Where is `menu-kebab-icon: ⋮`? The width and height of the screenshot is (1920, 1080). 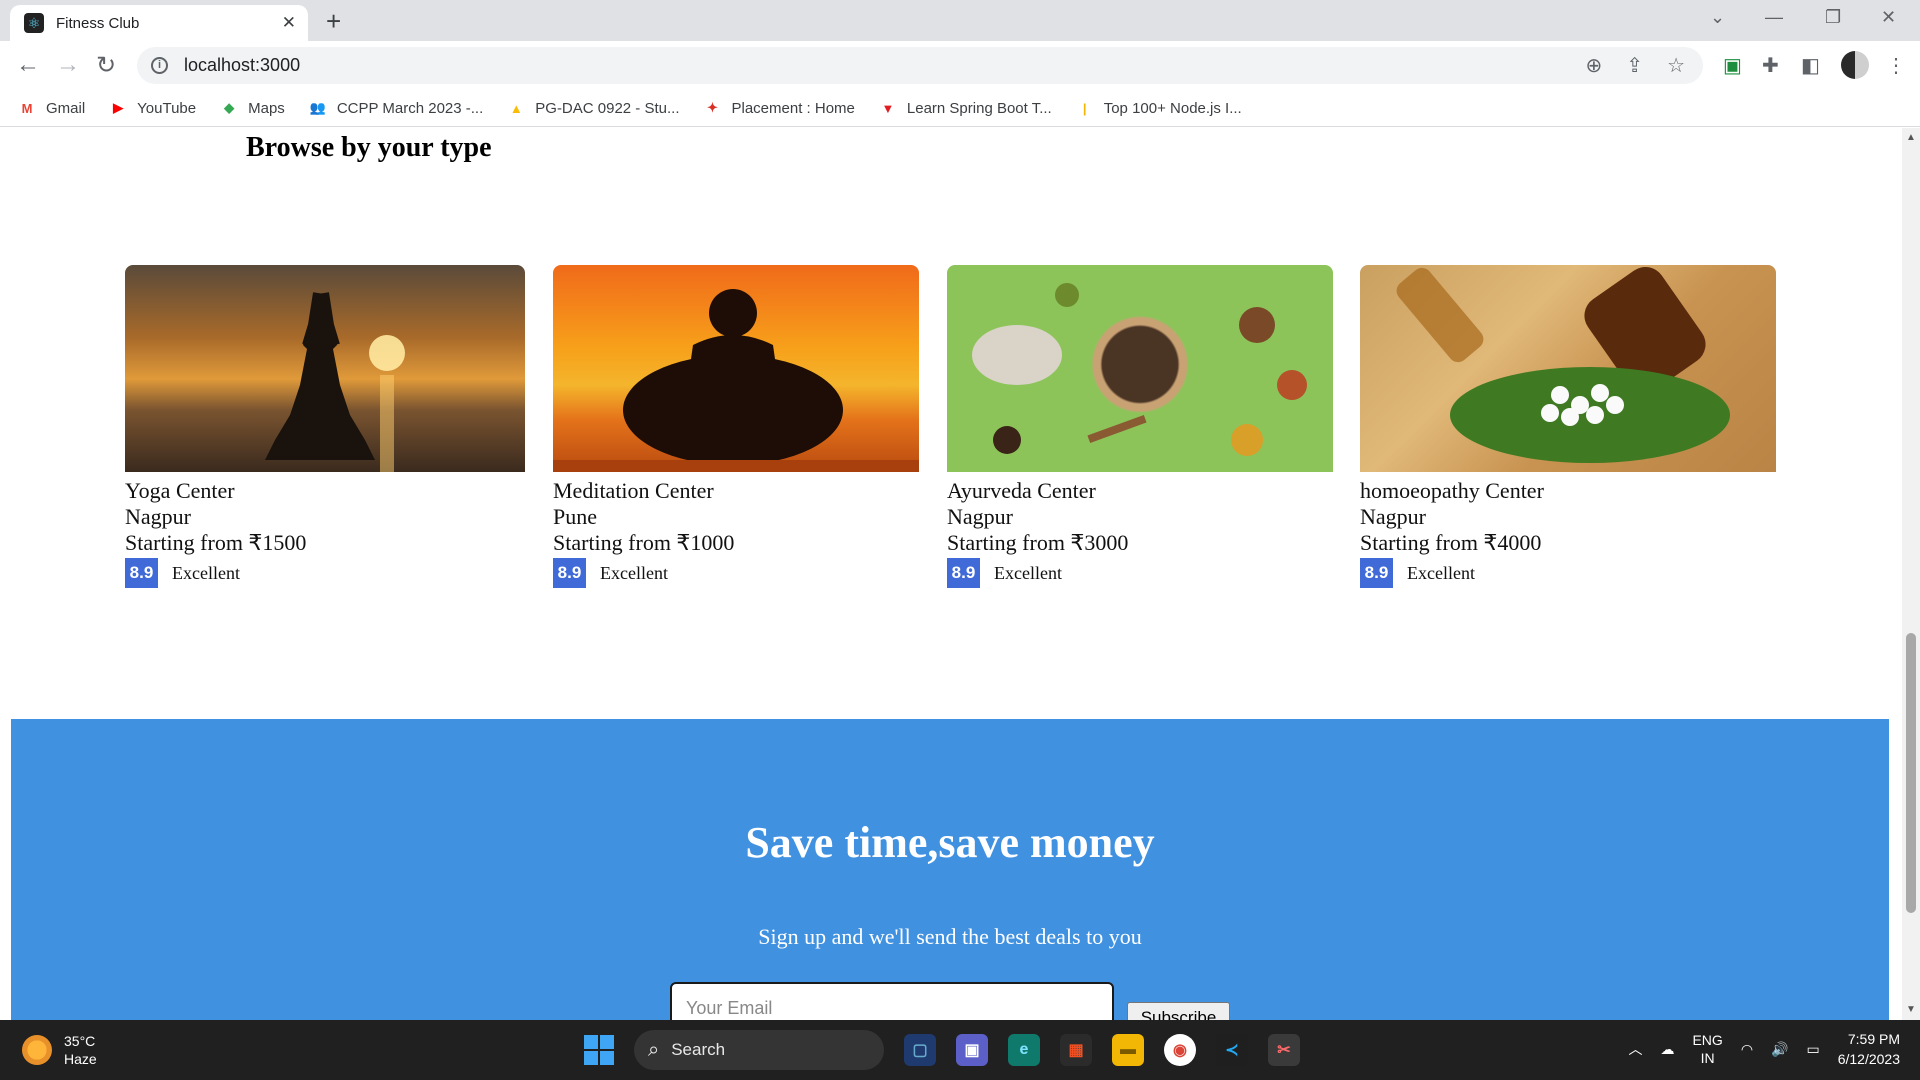
menu-kebab-icon: ⋮ is located at coordinates (1896, 65).